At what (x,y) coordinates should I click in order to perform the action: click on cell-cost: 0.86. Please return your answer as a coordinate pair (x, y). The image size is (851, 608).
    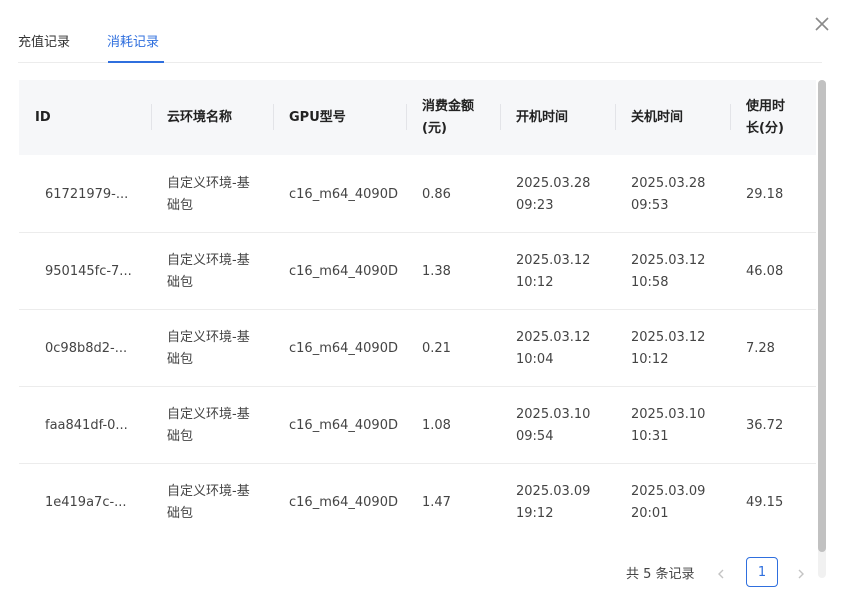
    Looking at the image, I should click on (436, 194).